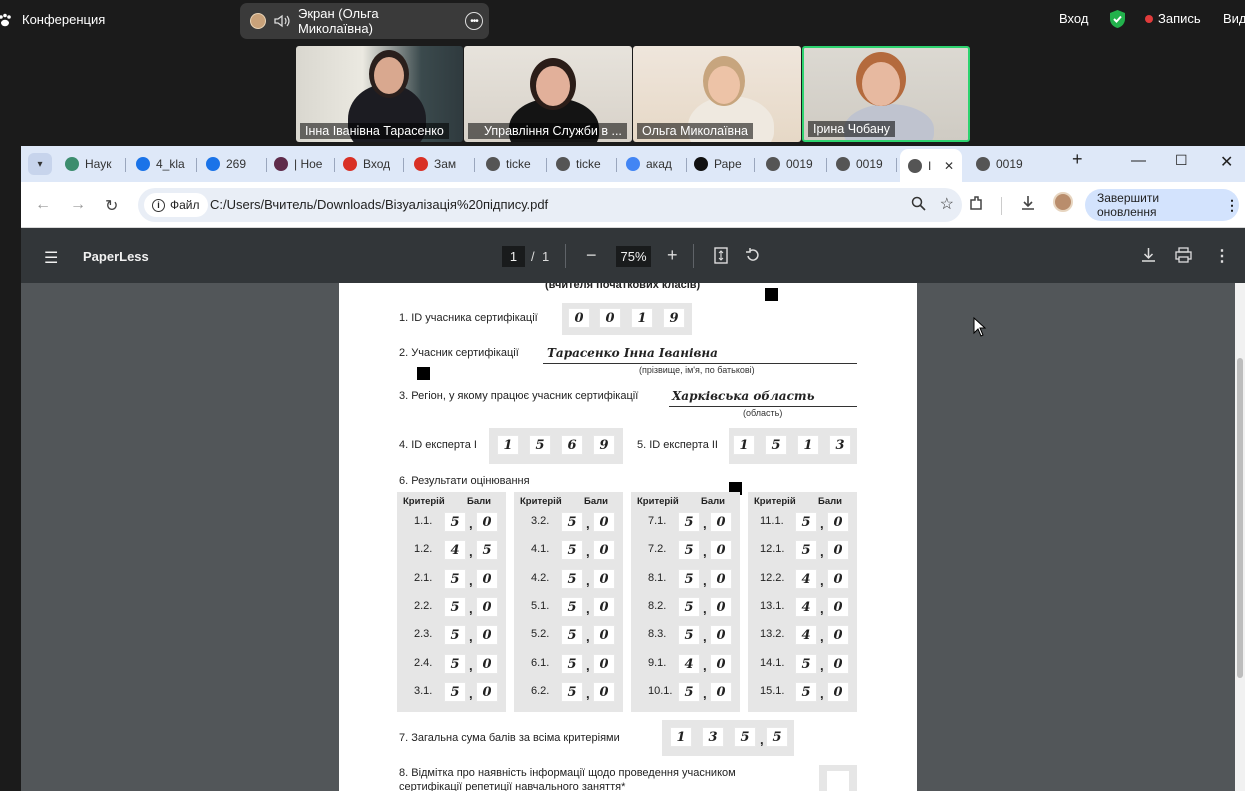 The width and height of the screenshot is (1245, 791). What do you see at coordinates (949, 166) in the screenshot?
I see `close-tab-icon: ✕` at bounding box center [949, 166].